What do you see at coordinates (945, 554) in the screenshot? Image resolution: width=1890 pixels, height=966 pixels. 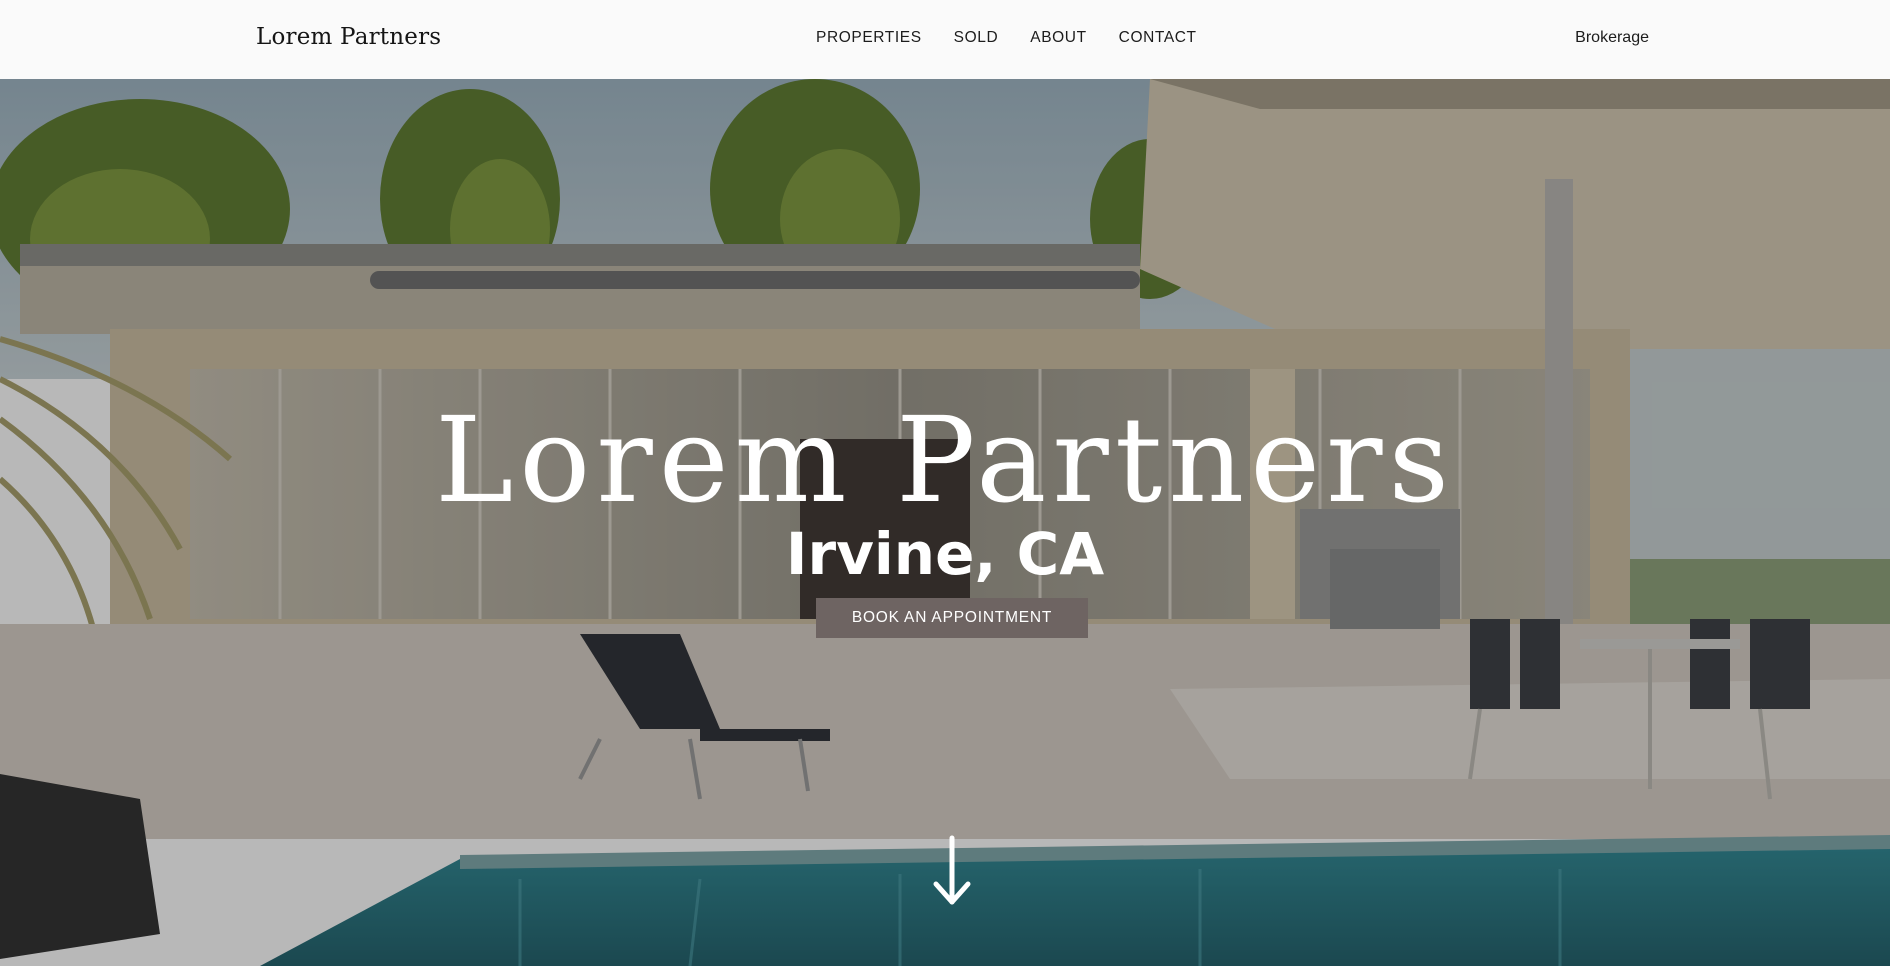 I see `hero-location: Irvine, CA` at bounding box center [945, 554].